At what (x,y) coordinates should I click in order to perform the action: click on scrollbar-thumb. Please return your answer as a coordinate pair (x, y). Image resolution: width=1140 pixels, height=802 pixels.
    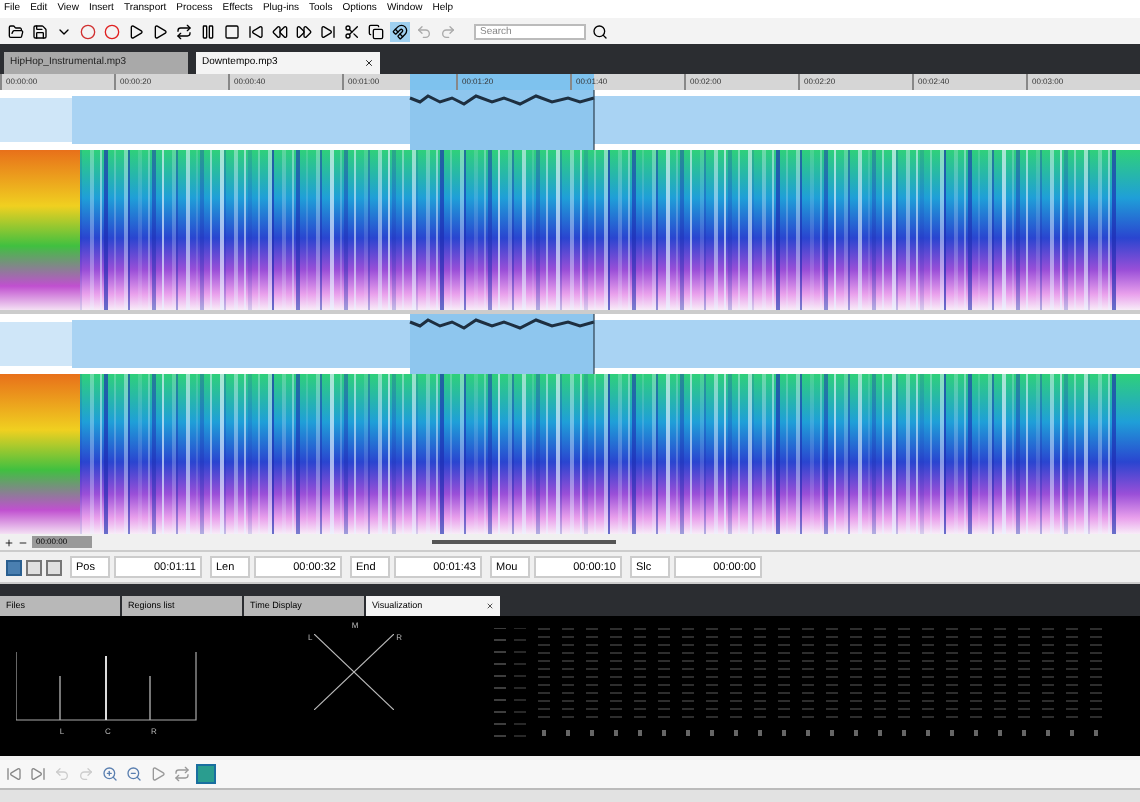
    Looking at the image, I should click on (524, 542).